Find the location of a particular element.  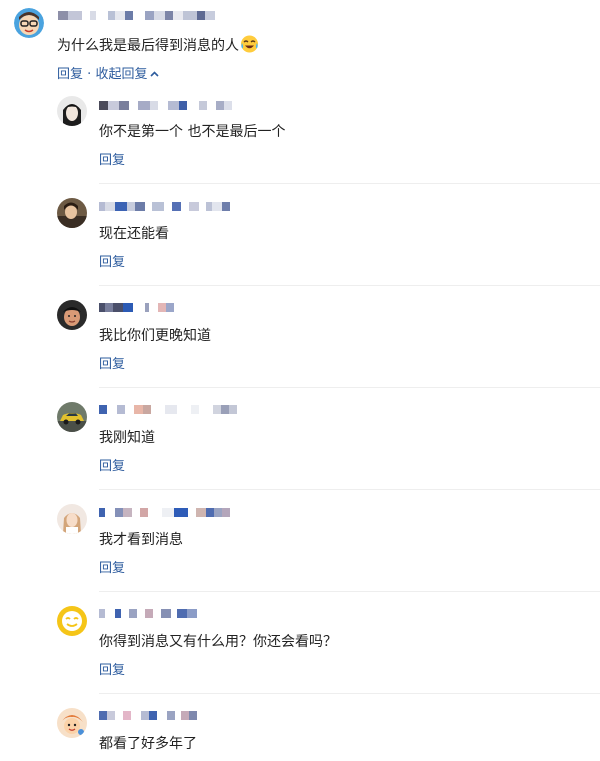

yellow-face-avatar-icon is located at coordinates (72, 621).